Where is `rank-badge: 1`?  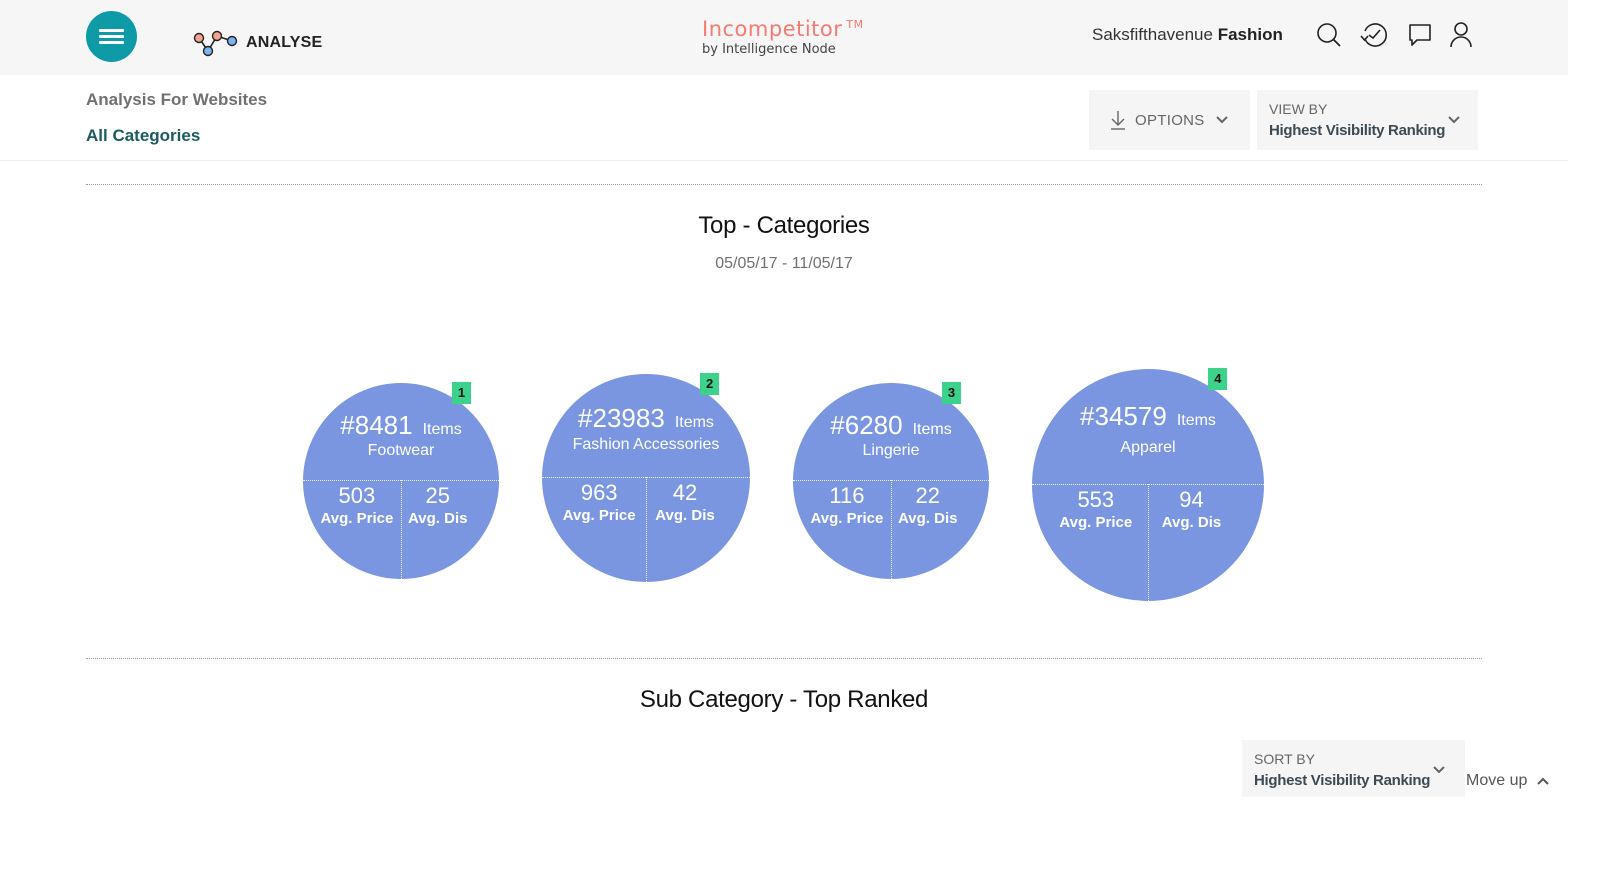 rank-badge: 1 is located at coordinates (461, 393).